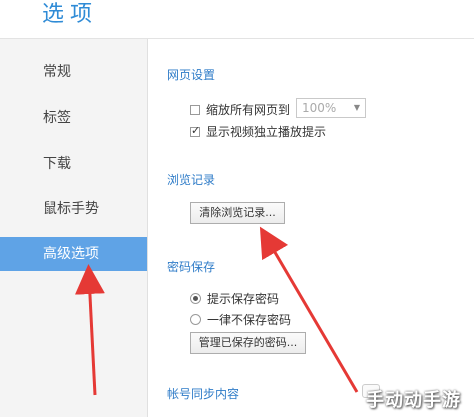  What do you see at coordinates (89, 330) in the screenshot?
I see `arrow-to-advanced-options` at bounding box center [89, 330].